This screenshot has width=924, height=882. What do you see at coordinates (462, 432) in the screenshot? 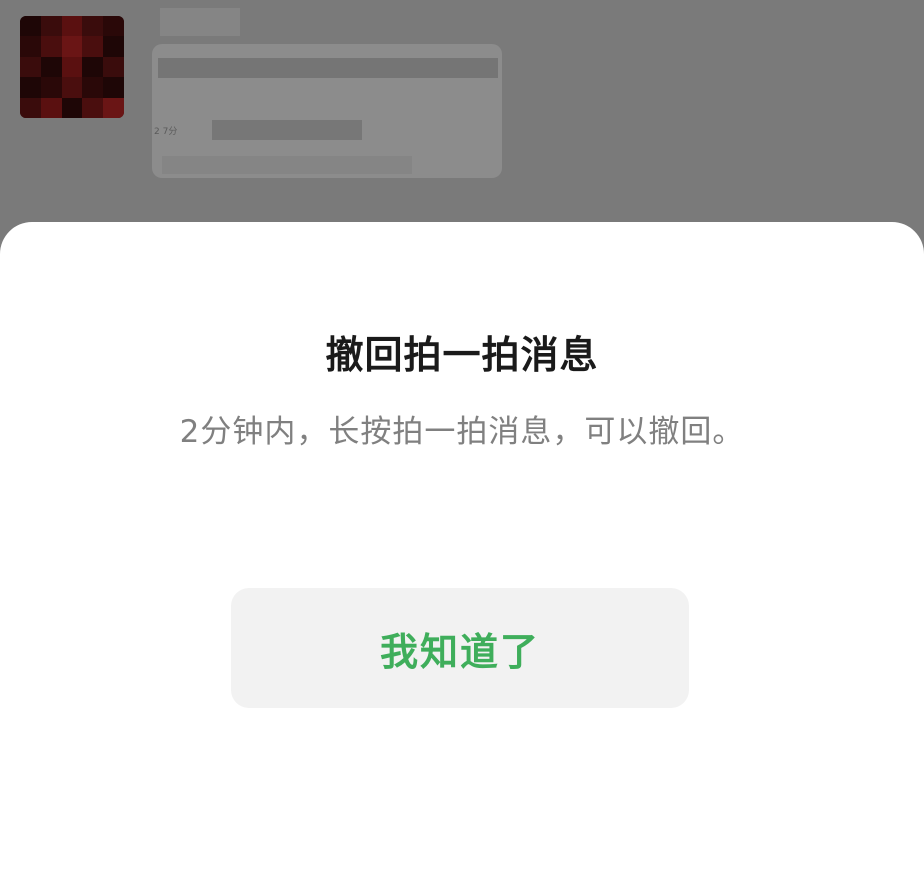
I see `dialog-description: 2分钟内，长按拍一拍消息，可以撤回。` at bounding box center [462, 432].